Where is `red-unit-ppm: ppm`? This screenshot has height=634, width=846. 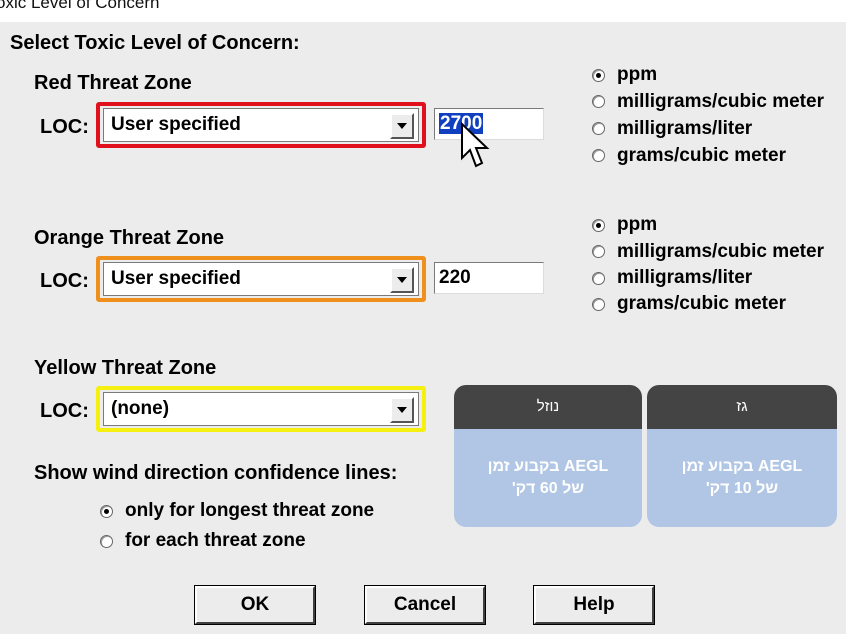
red-unit-ppm: ppm is located at coordinates (708, 75).